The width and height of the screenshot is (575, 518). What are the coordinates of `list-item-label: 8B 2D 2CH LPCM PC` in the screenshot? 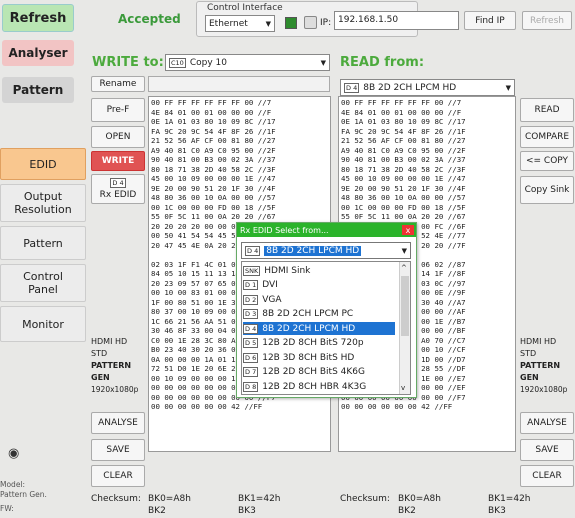 It's located at (308, 314).